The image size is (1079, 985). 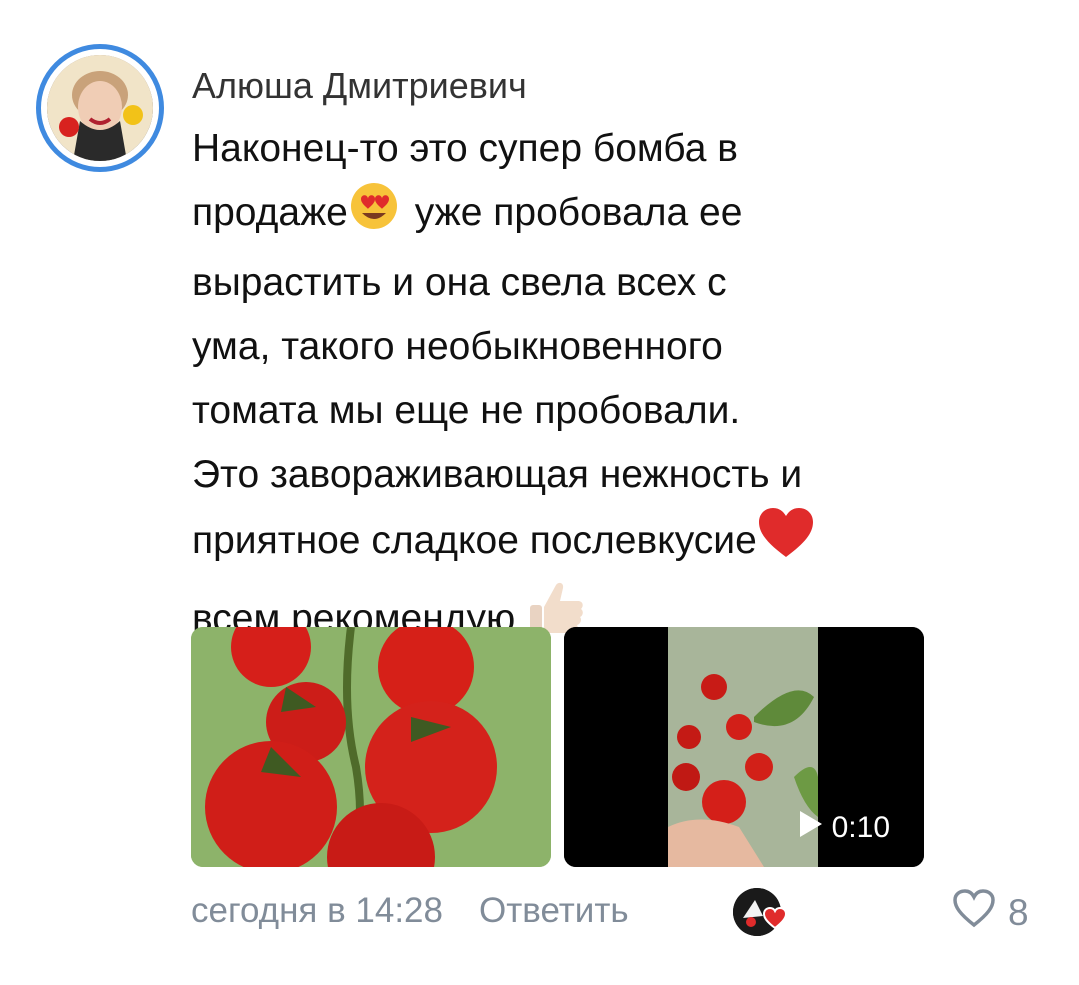 I want to click on comment-line: ума, такого необыкновенного, so click(x=457, y=346).